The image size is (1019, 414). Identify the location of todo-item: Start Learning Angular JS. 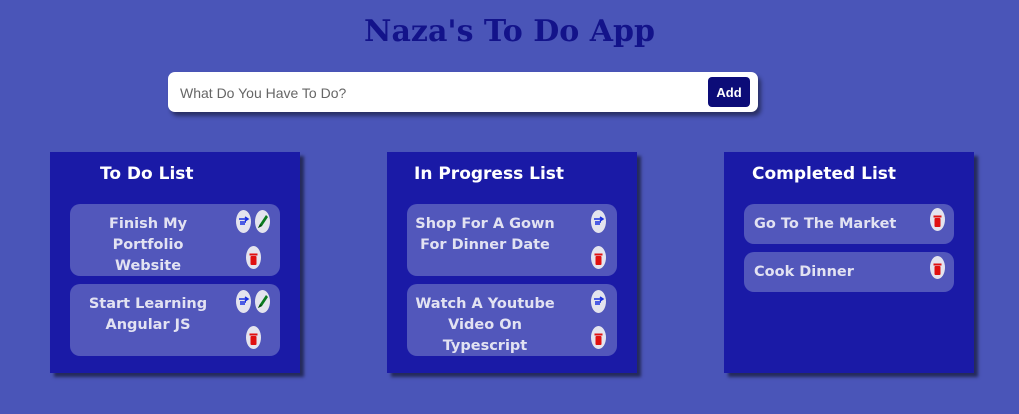
(175, 320).